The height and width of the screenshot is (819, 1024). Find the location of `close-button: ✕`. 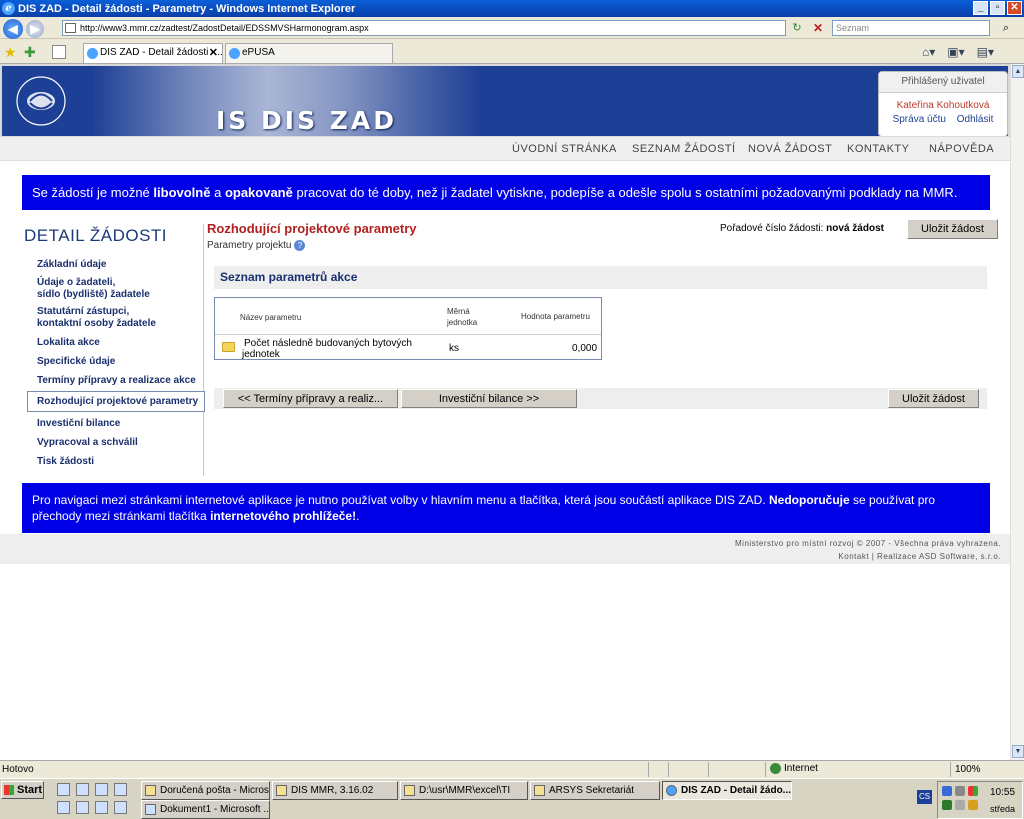

close-button: ✕ is located at coordinates (1014, 8).